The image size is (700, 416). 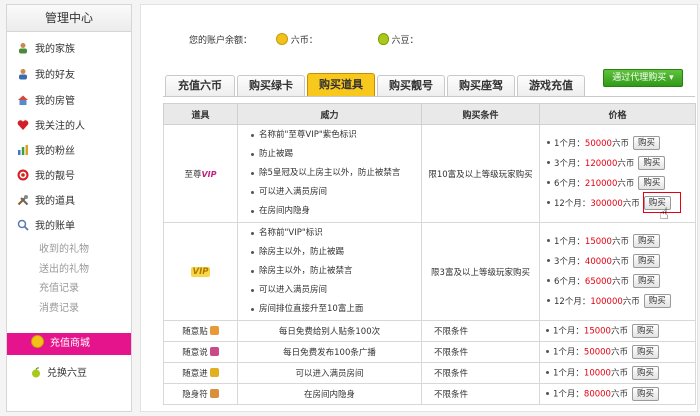 What do you see at coordinates (411, 85) in the screenshot?
I see `tab-buy-number: 购买靓号` at bounding box center [411, 85].